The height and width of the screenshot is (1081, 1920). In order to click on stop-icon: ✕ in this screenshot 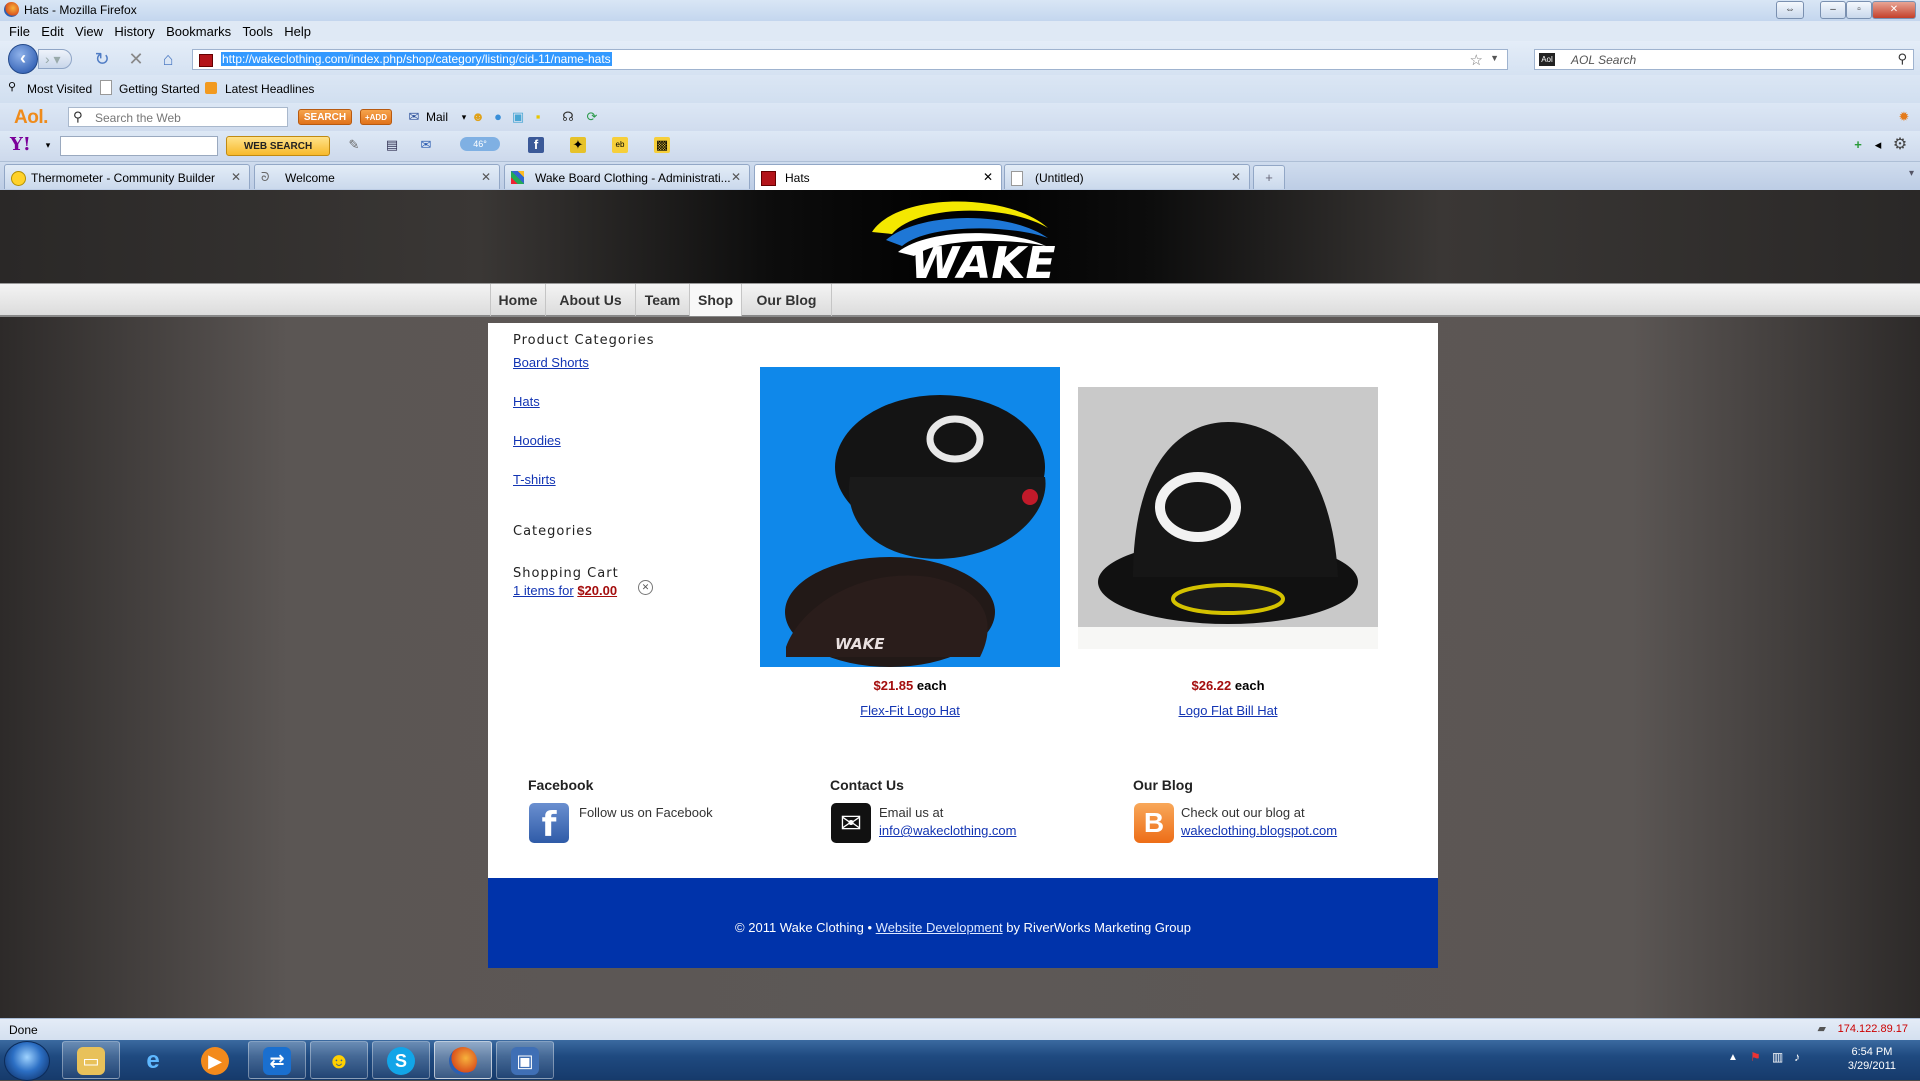, I will do `click(136, 59)`.